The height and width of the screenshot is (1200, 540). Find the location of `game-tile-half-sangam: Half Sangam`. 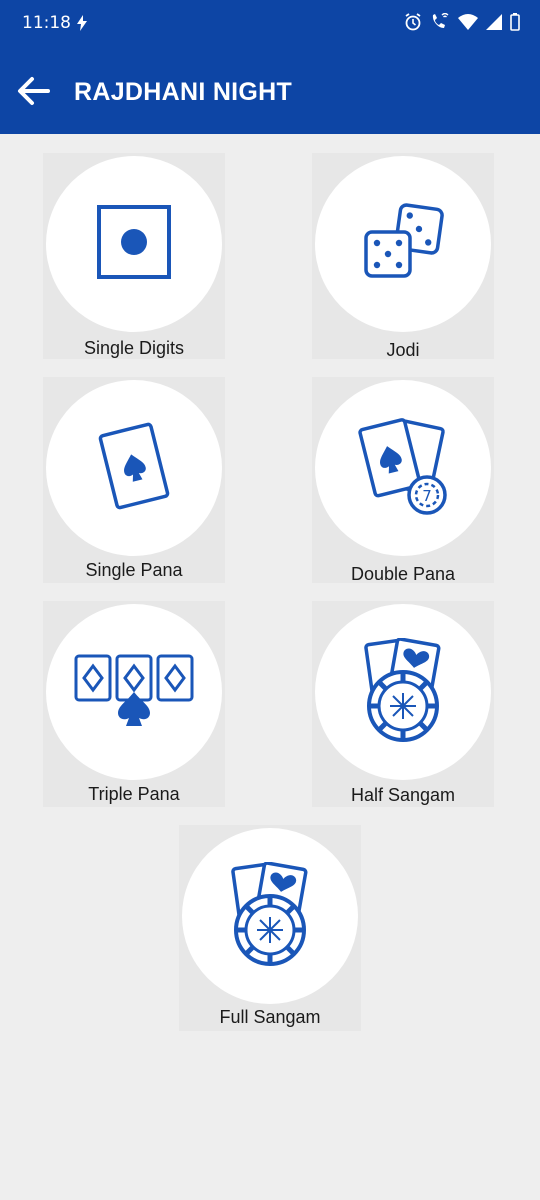

game-tile-half-sangam: Half Sangam is located at coordinates (403, 704).